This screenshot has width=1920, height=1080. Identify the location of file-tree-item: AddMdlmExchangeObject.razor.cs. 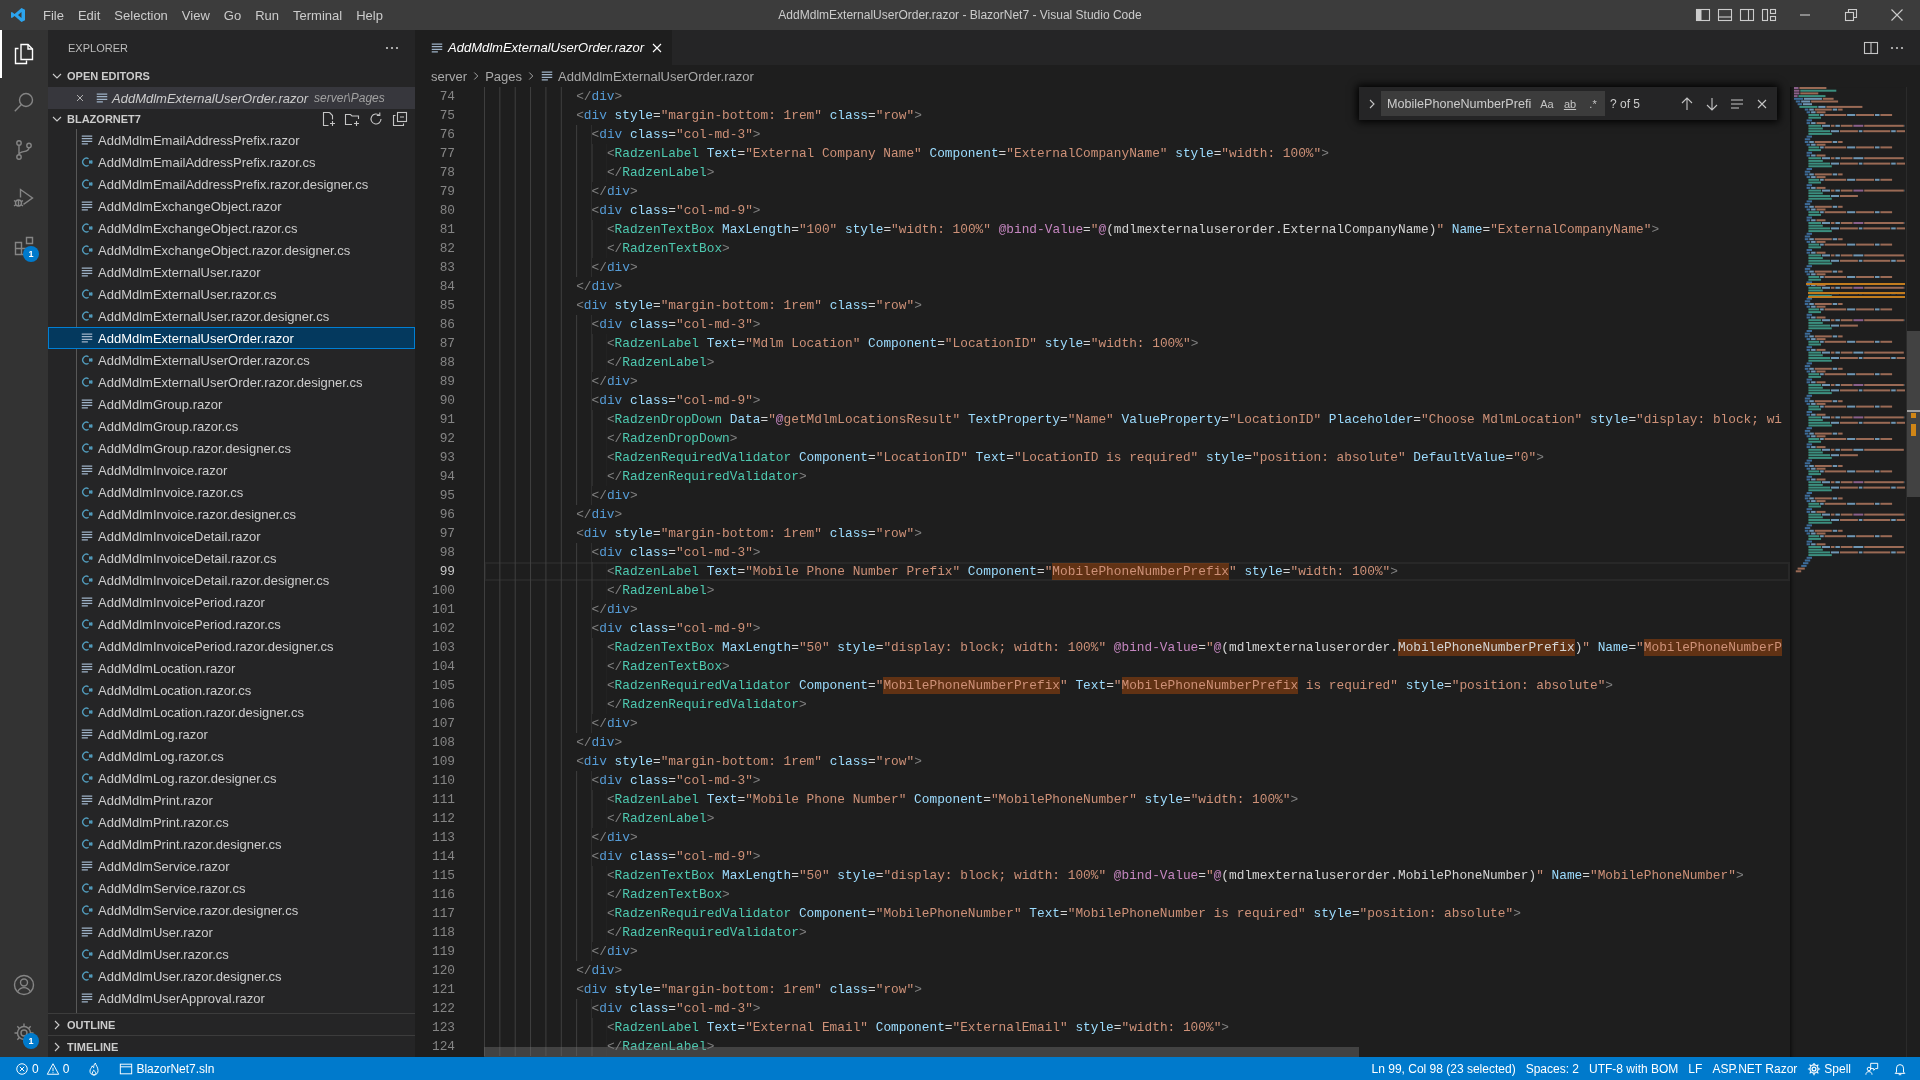
(231, 228).